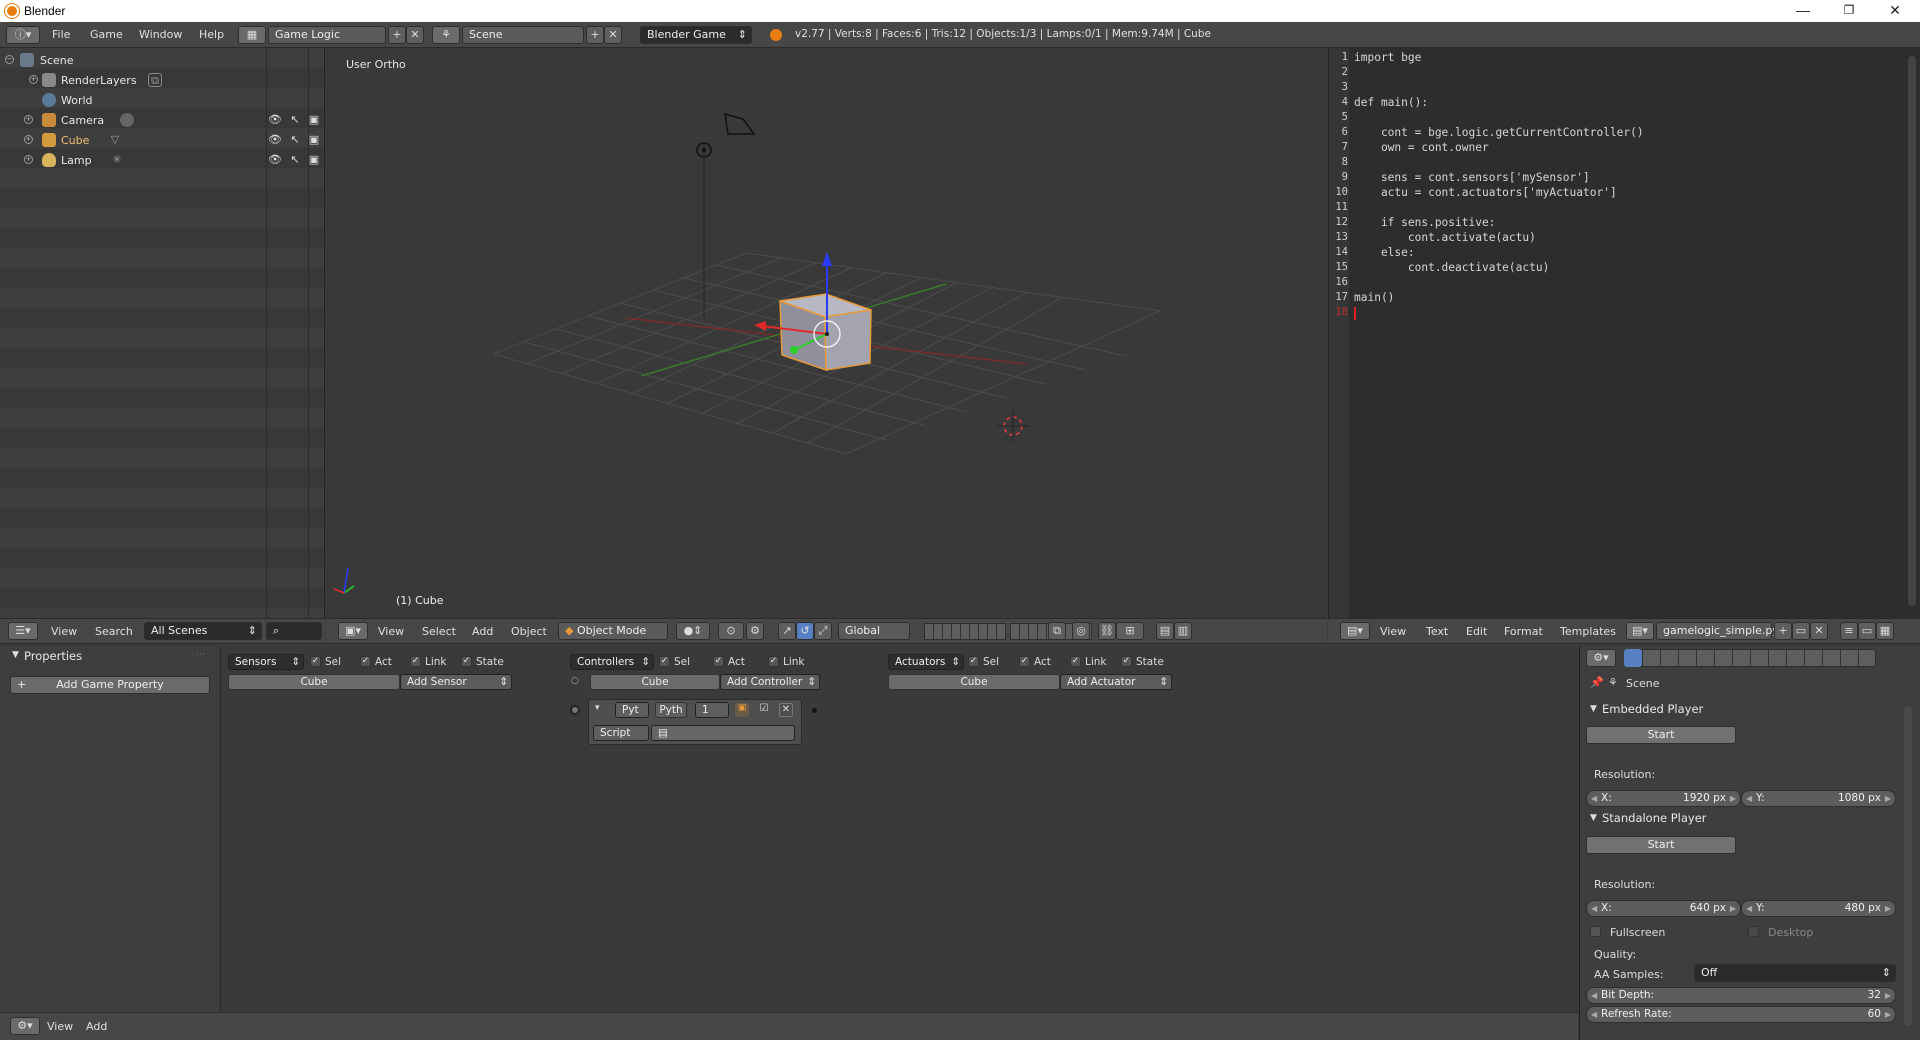 The width and height of the screenshot is (1920, 1040). Describe the element at coordinates (1393, 631) in the screenshot. I see `text-menu-view: View` at that location.